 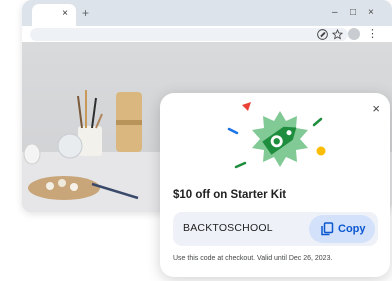 What do you see at coordinates (276, 135) in the screenshot?
I see `tag-celebration-illustration` at bounding box center [276, 135].